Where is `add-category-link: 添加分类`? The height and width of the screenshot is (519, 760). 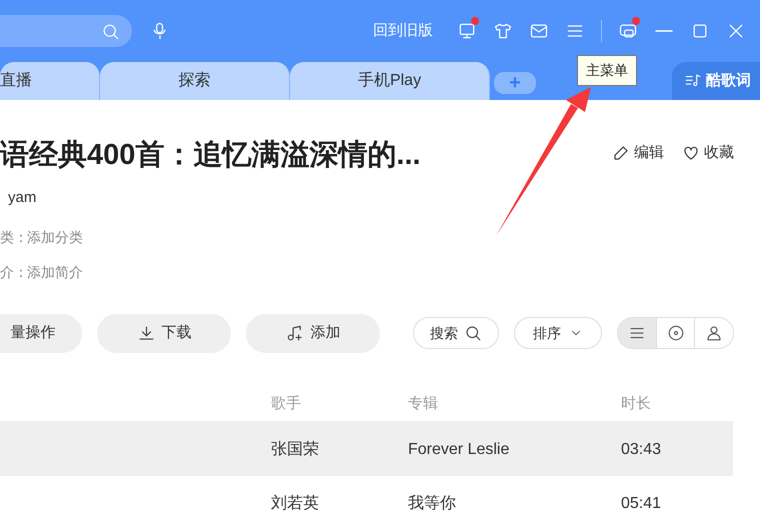
add-category-link: 添加分类 is located at coordinates (55, 237).